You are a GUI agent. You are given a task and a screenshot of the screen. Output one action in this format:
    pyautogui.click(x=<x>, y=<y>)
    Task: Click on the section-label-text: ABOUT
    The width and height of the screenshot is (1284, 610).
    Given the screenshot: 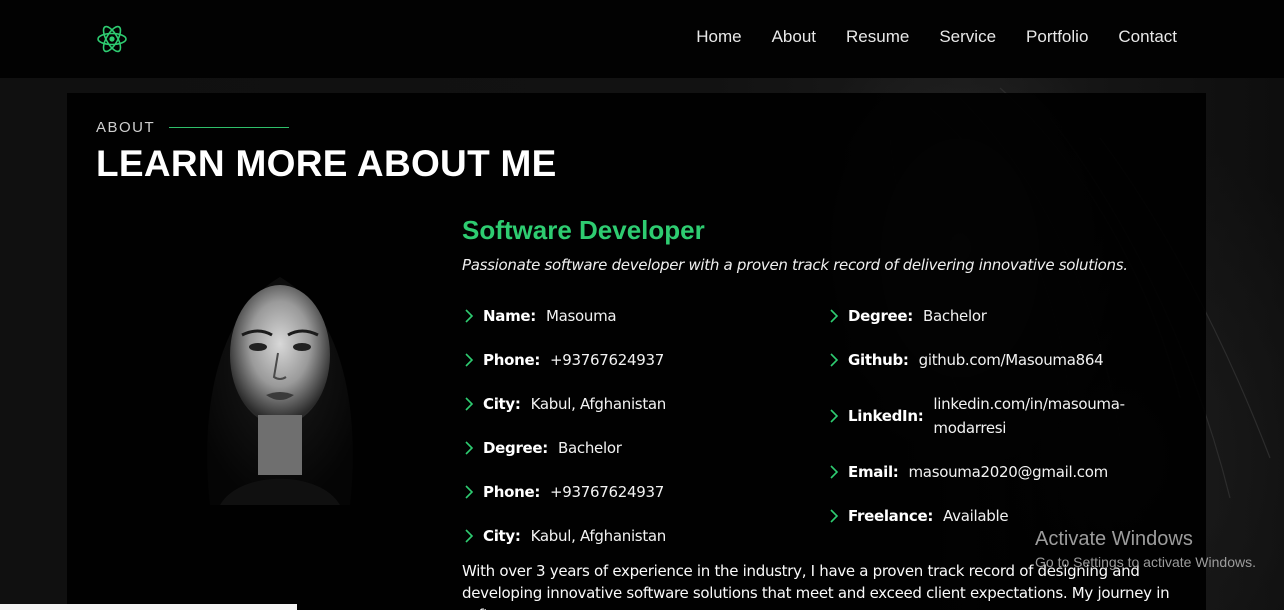 What is the action you would take?
    pyautogui.click(x=126, y=127)
    